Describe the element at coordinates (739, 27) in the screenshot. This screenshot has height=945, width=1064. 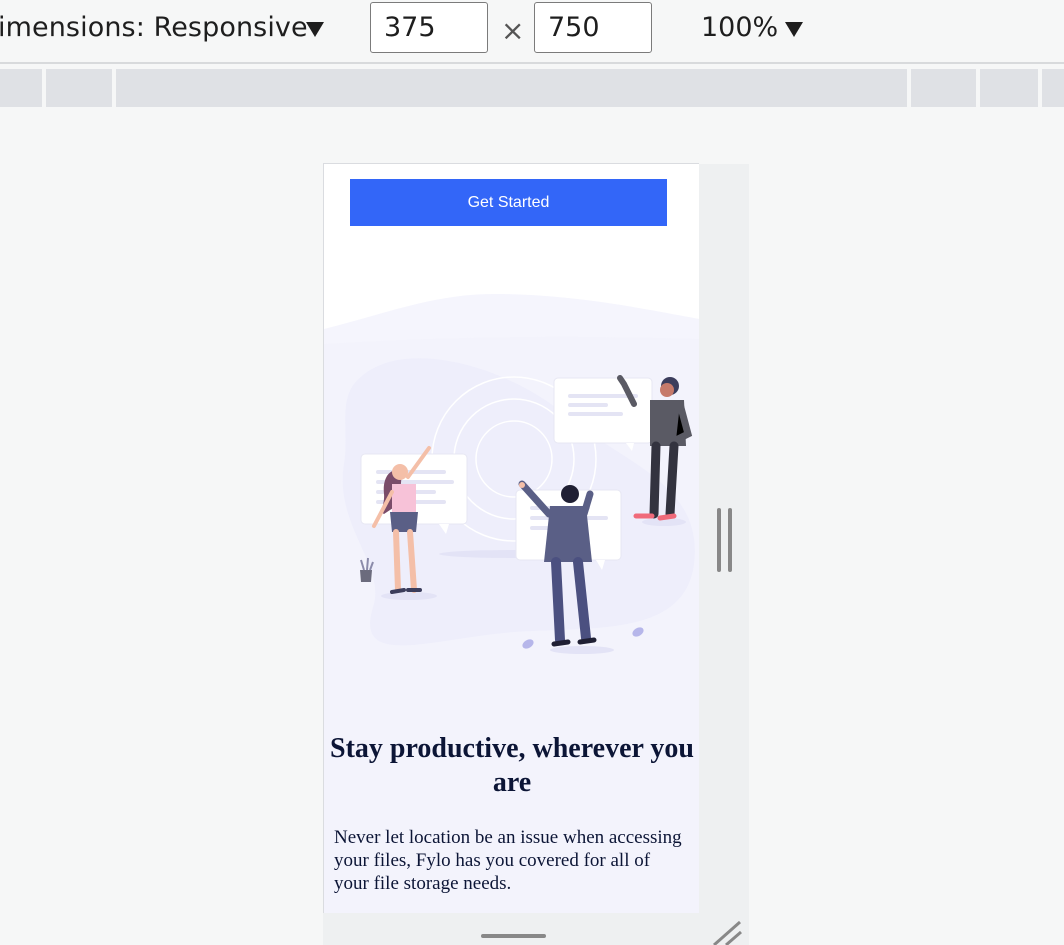
I see `zoom-dropdown: 100%` at that location.